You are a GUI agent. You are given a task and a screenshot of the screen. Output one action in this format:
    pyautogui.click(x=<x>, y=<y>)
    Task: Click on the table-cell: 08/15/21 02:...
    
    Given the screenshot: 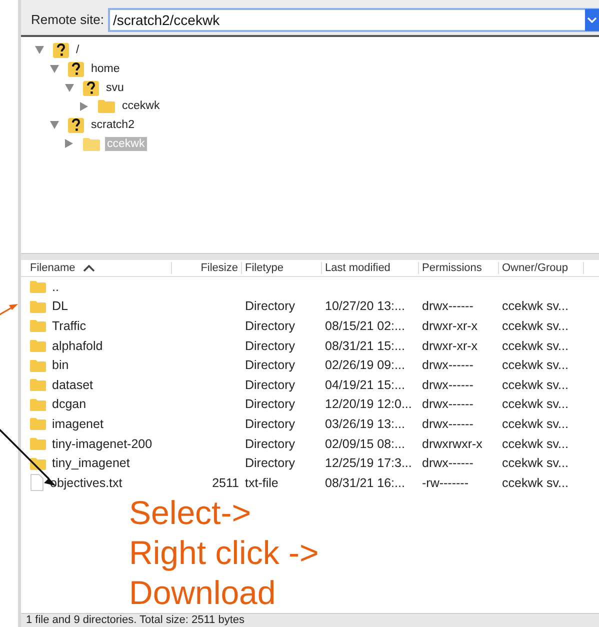 What is the action you would take?
    pyautogui.click(x=365, y=325)
    